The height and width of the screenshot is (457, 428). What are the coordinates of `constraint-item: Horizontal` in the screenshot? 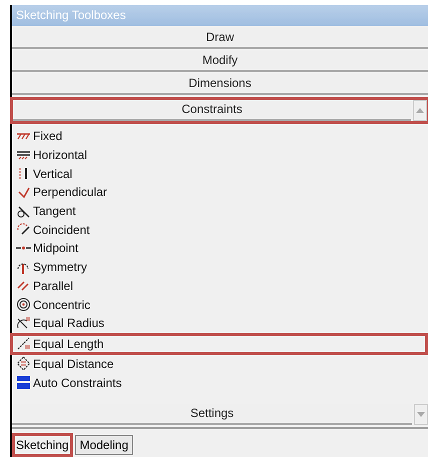 It's located at (60, 155).